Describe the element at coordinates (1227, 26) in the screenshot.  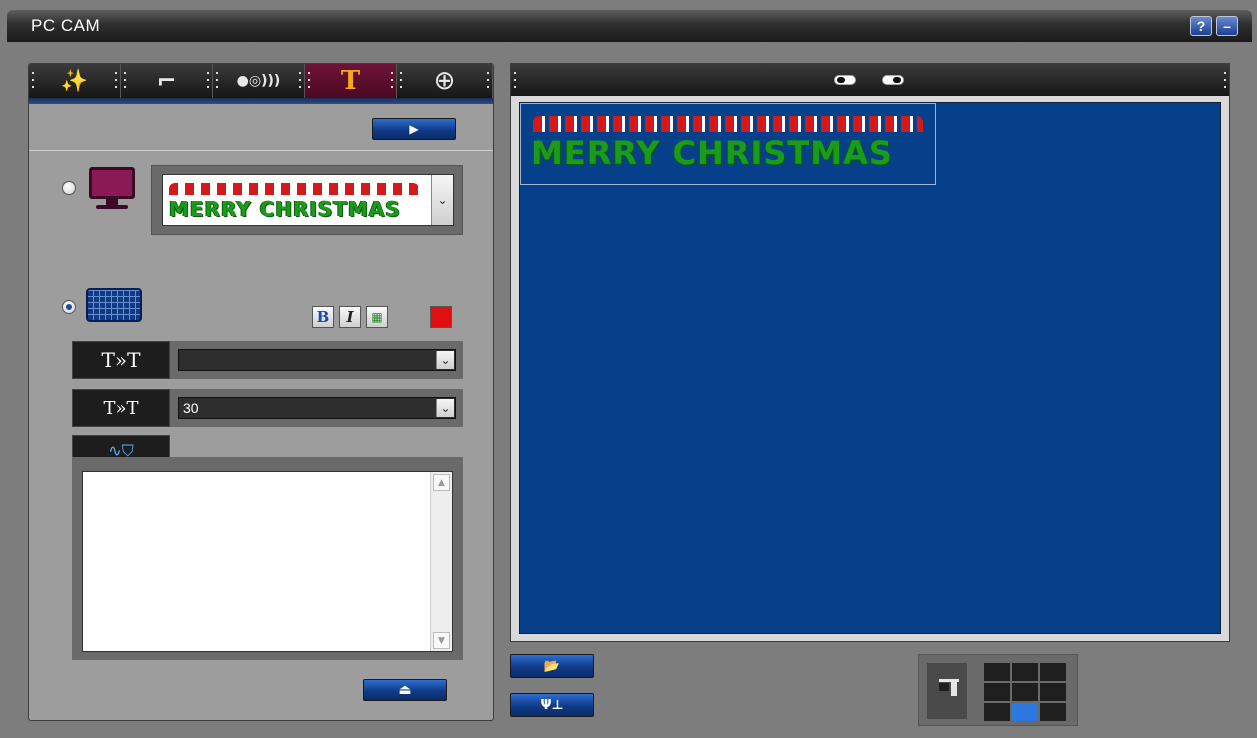
I see `minimize-button: –` at that location.